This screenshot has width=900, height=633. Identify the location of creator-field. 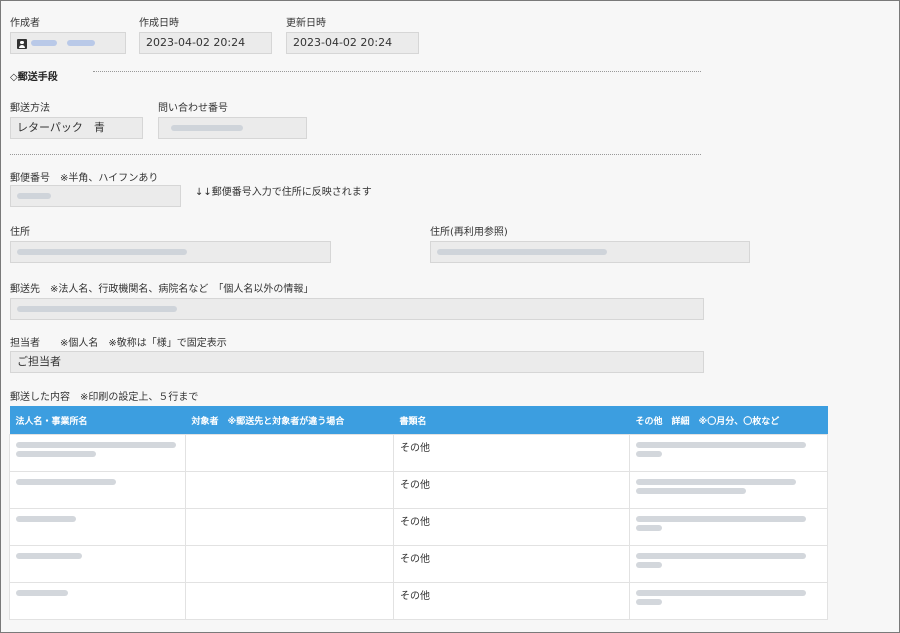
(68, 43).